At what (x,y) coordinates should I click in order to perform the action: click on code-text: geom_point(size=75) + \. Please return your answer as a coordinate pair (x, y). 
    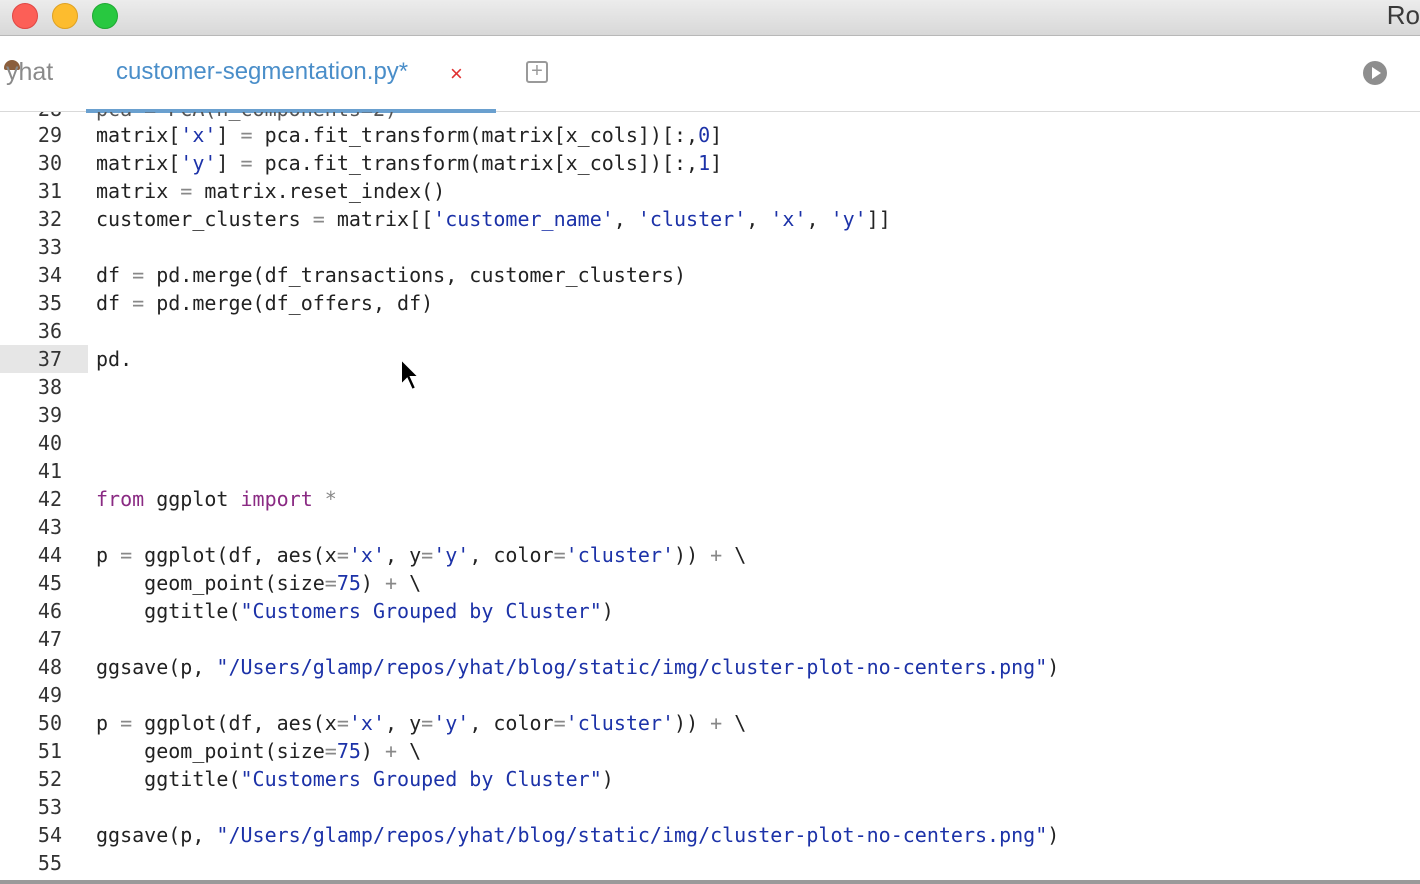
    Looking at the image, I should click on (258, 583).